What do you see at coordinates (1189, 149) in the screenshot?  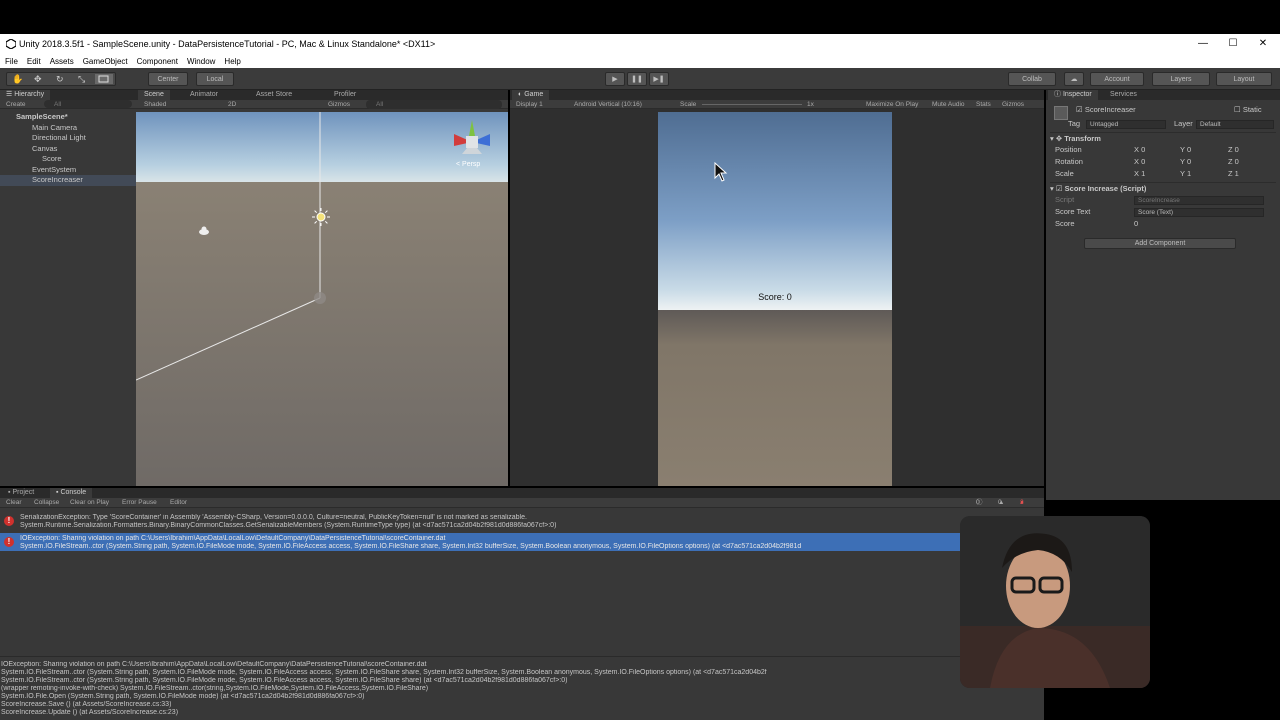 I see `position-y: 0` at bounding box center [1189, 149].